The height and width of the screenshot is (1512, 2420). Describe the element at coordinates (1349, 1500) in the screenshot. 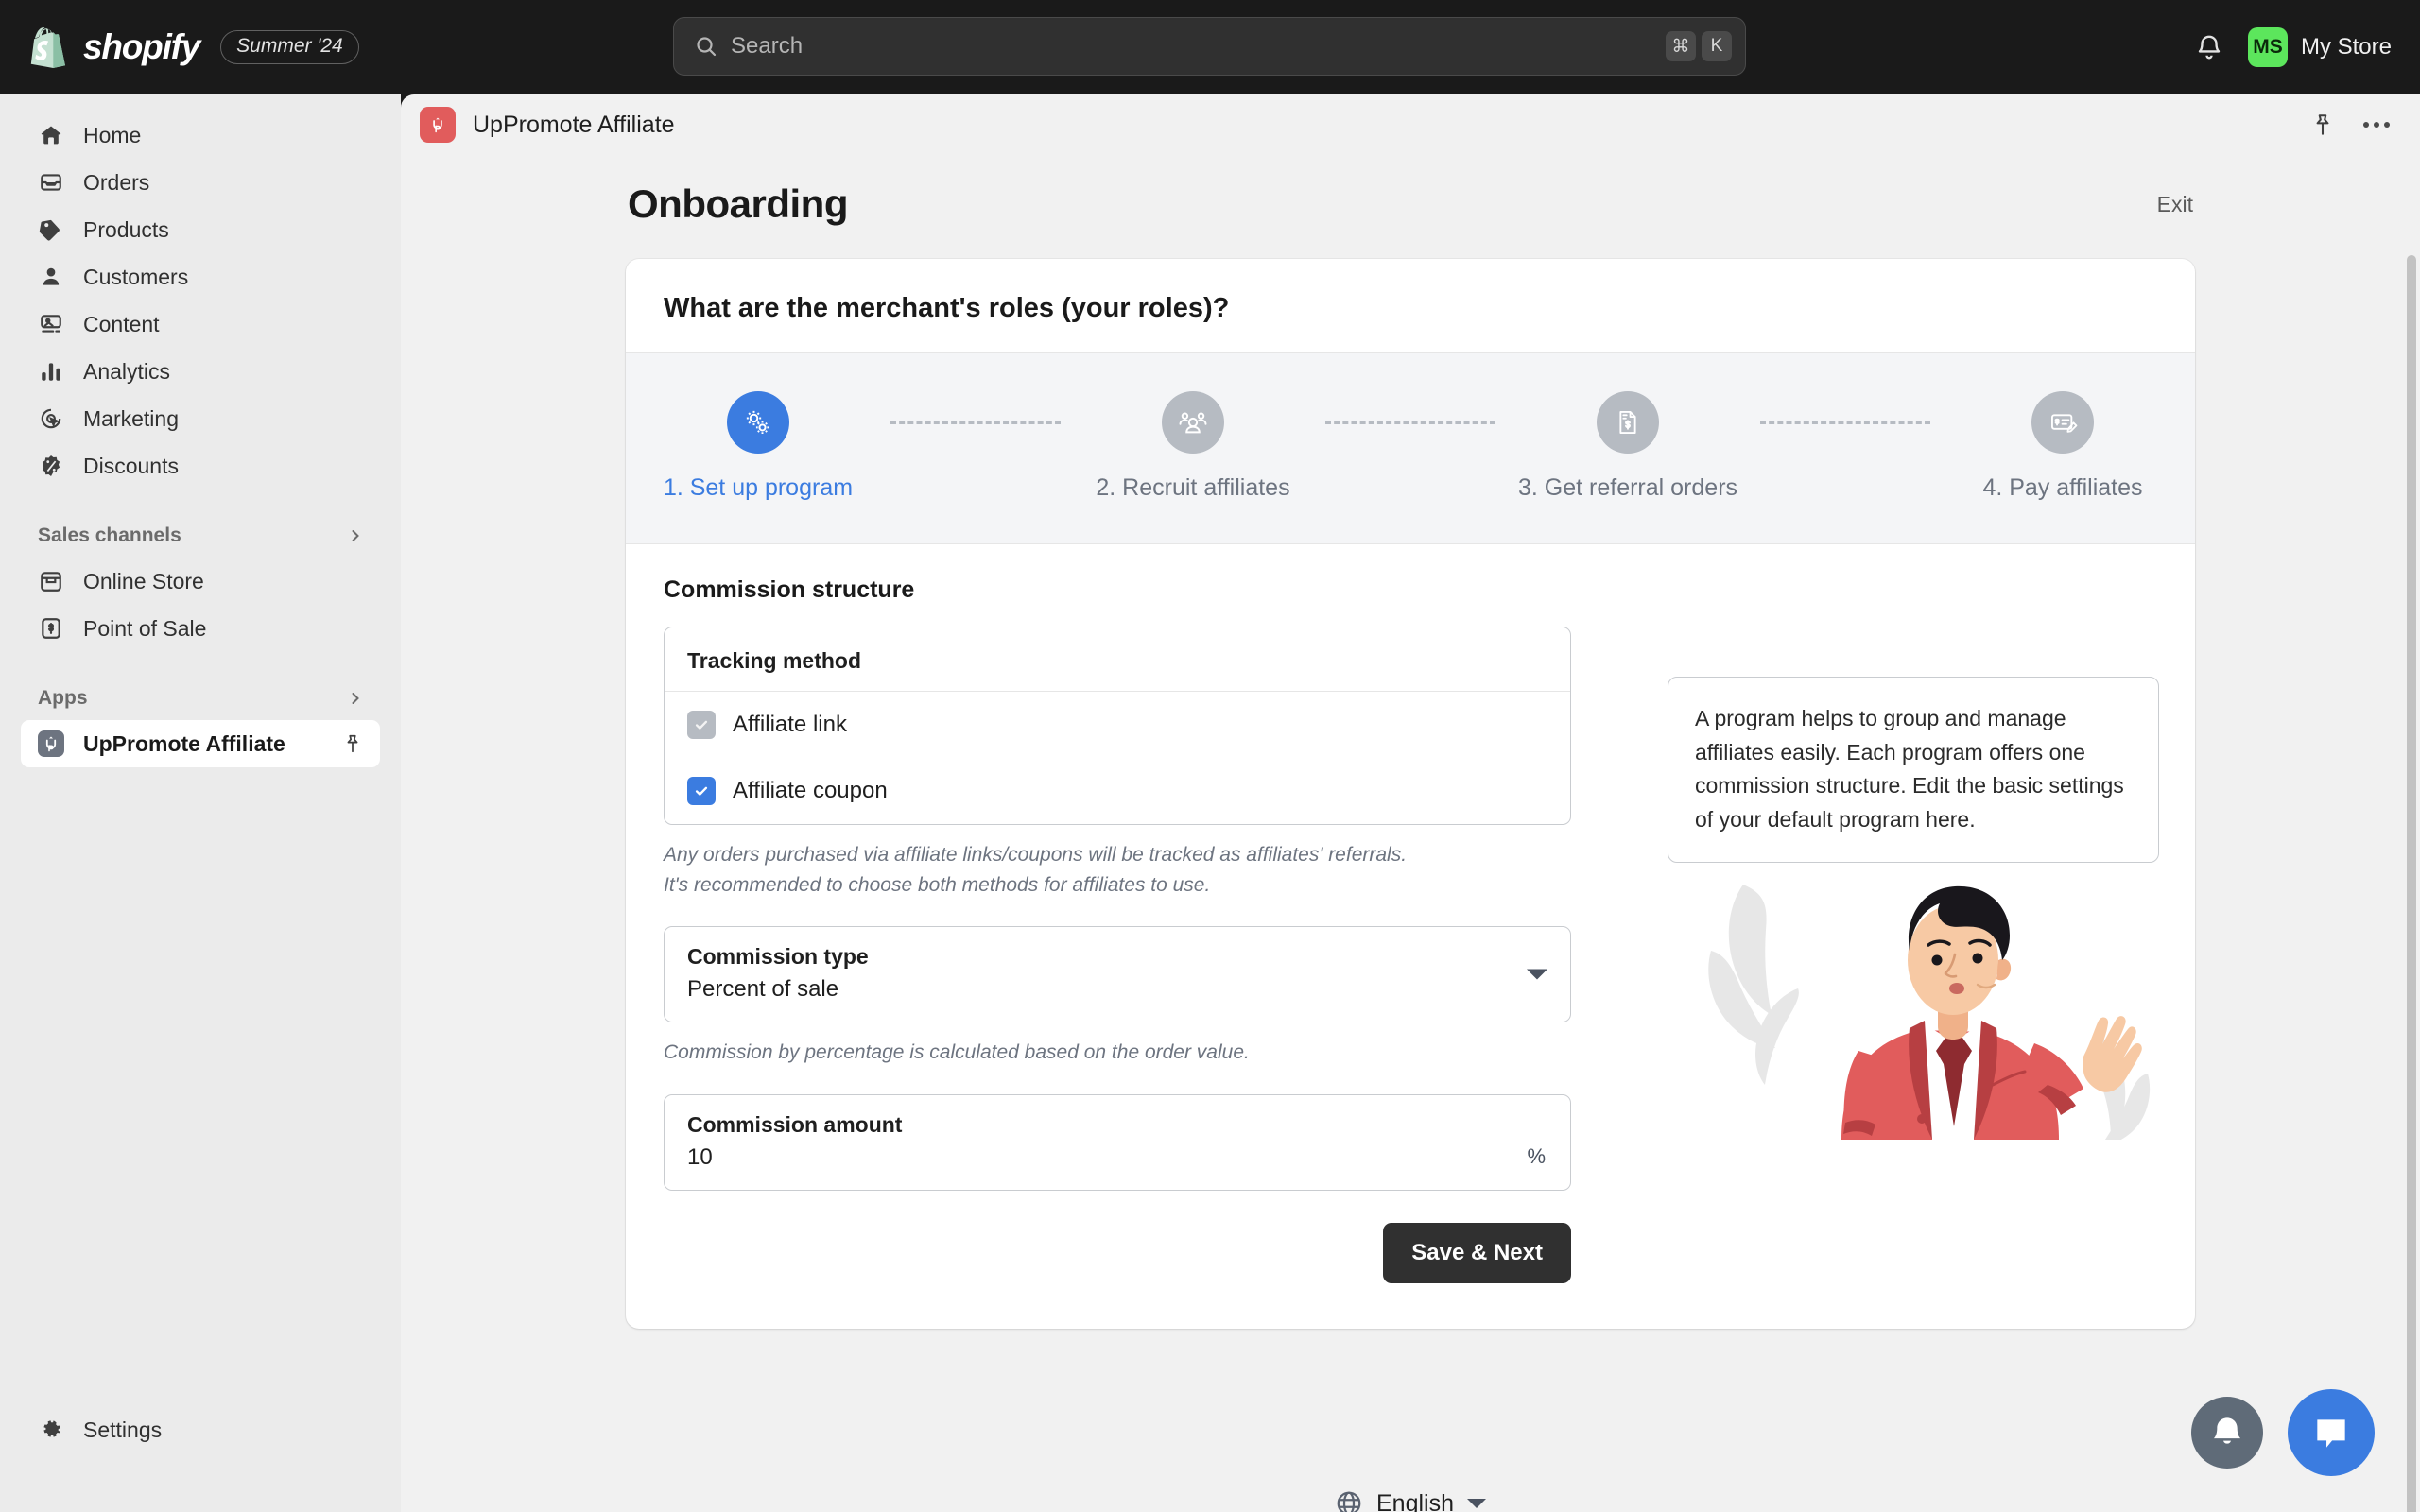

I see `globe-icon` at that location.